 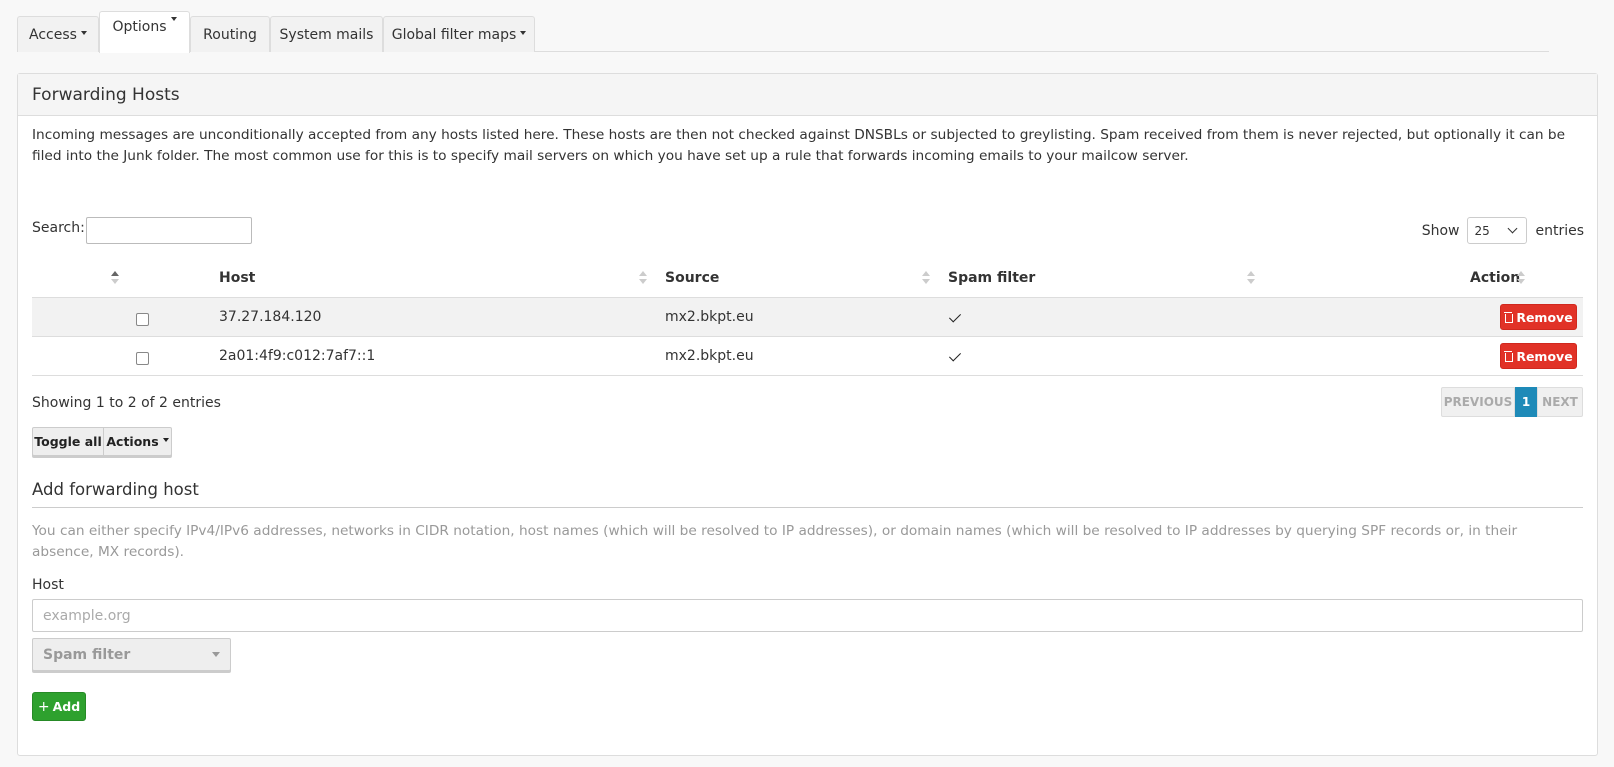 I want to click on host-cell: 37.27.184.120, so click(x=270, y=317).